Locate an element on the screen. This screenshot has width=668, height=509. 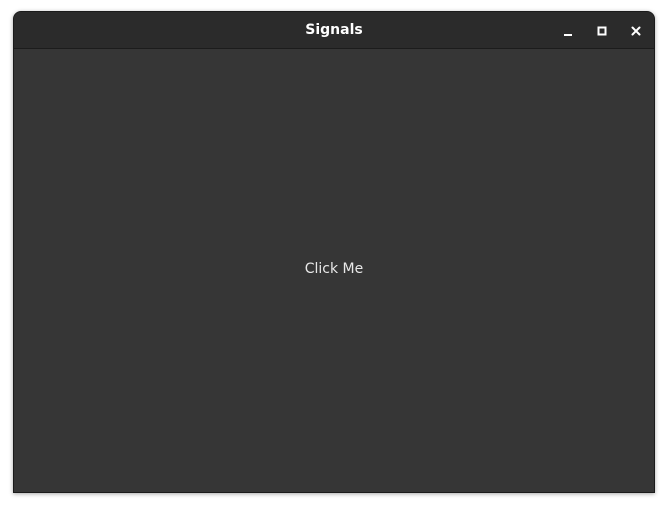
click-me-label: Click Me is located at coordinates (334, 269).